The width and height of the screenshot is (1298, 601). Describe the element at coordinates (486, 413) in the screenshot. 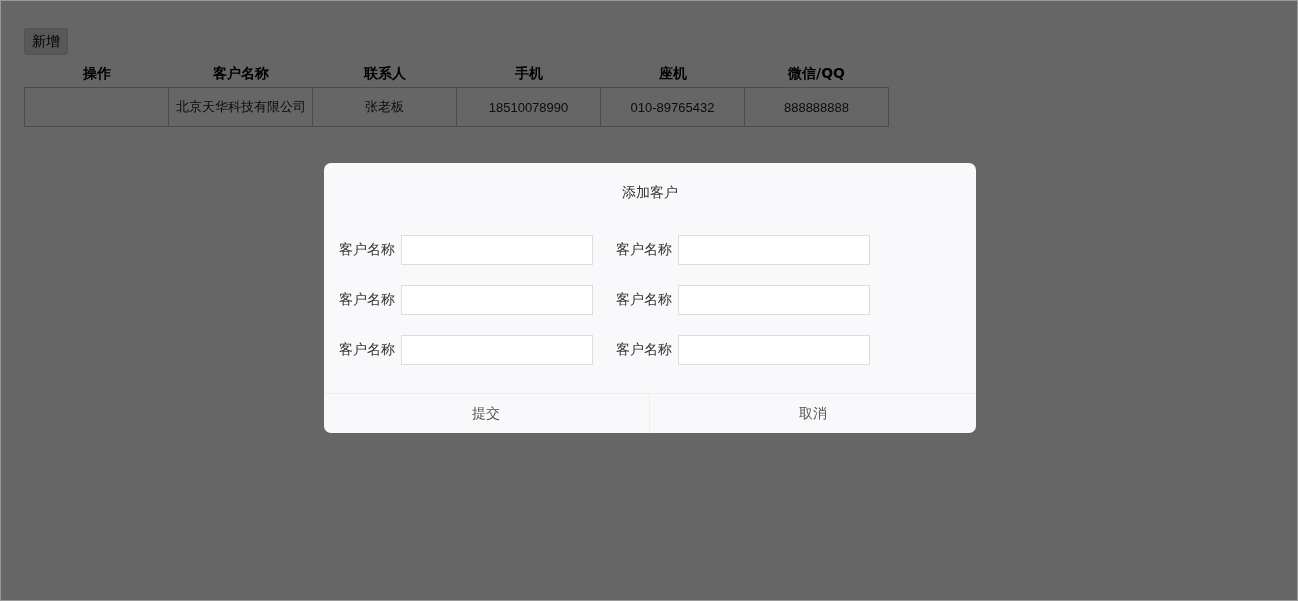

I see `submit-button: 提交` at that location.